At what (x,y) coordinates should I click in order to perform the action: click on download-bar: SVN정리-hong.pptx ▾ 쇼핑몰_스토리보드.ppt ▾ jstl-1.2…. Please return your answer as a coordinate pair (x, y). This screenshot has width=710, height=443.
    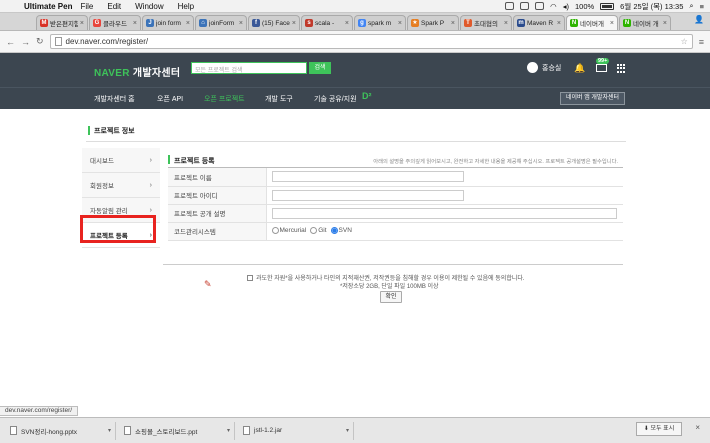
    Looking at the image, I should click on (355, 430).